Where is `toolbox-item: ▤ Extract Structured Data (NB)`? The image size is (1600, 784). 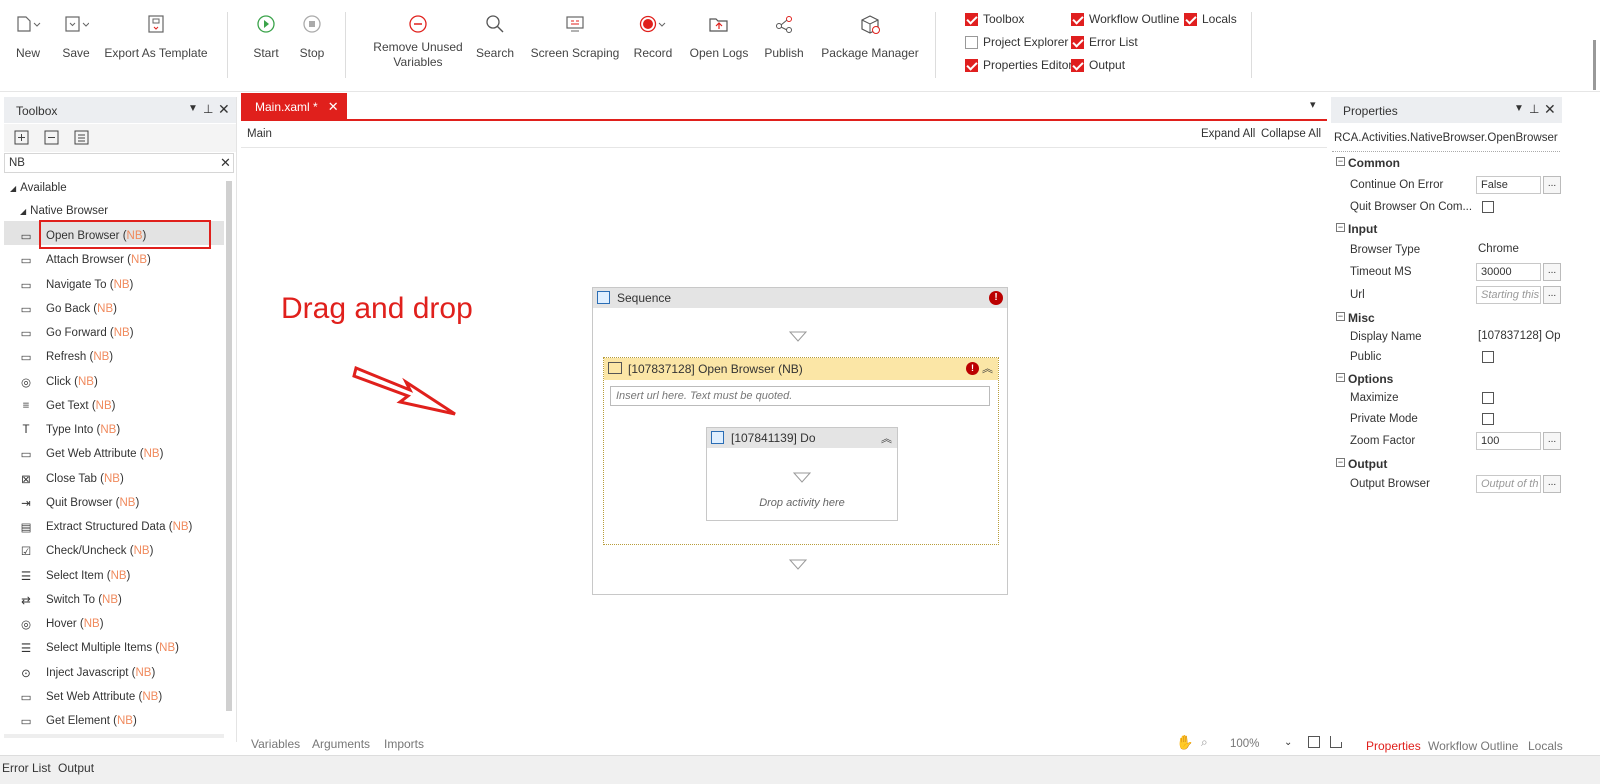 toolbox-item: ▤ Extract Structured Data (NB) is located at coordinates (107, 527).